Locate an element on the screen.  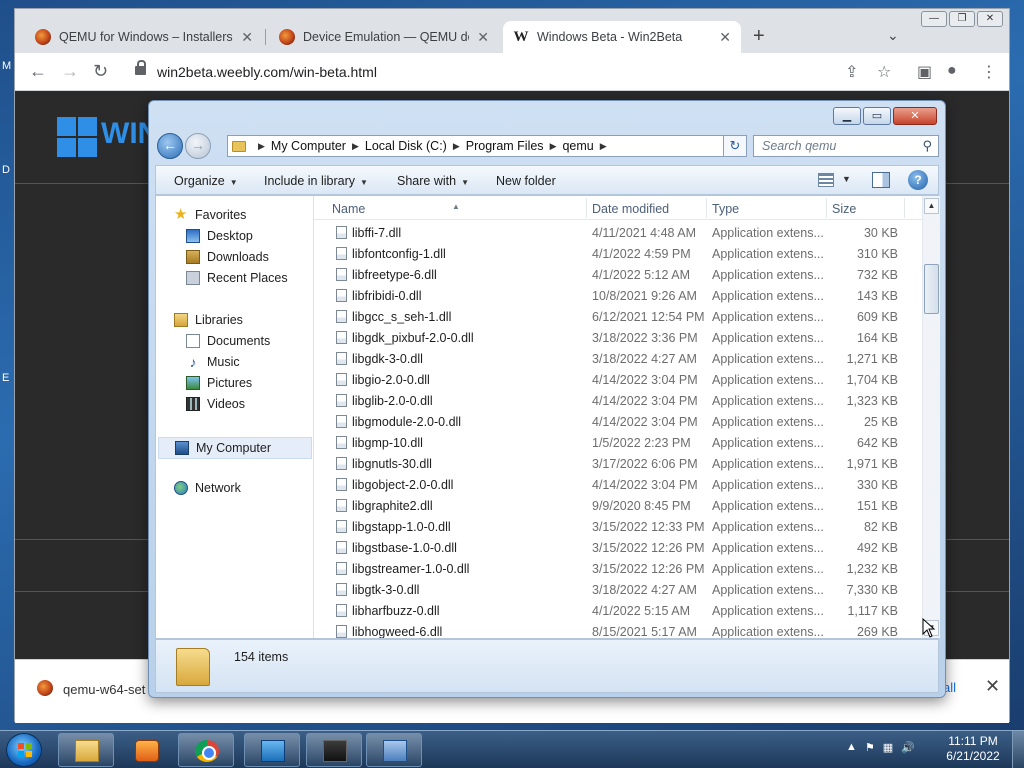
column-header-type: Type is located at coordinates (725, 209).